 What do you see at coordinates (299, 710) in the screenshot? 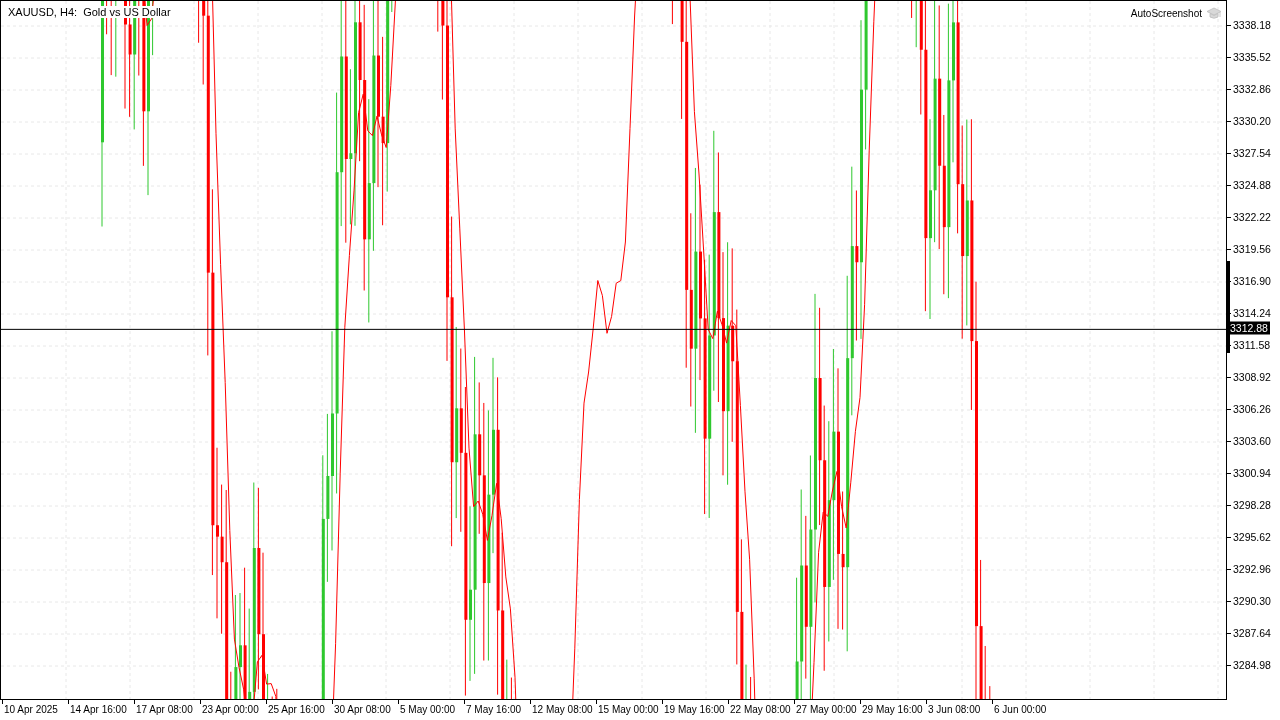
I see `time-label: 25 Apr 16:00` at bounding box center [299, 710].